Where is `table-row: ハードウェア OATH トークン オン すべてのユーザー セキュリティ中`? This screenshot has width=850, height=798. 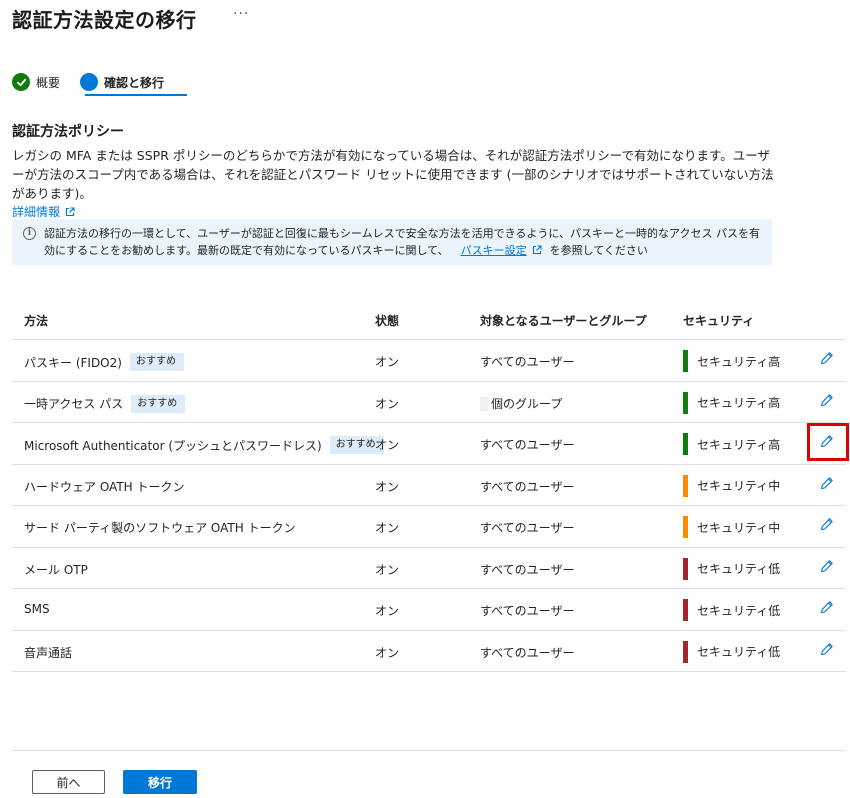 table-row: ハードウェア OATH トークン オン すべてのユーザー セキュリティ中 is located at coordinates (429, 485).